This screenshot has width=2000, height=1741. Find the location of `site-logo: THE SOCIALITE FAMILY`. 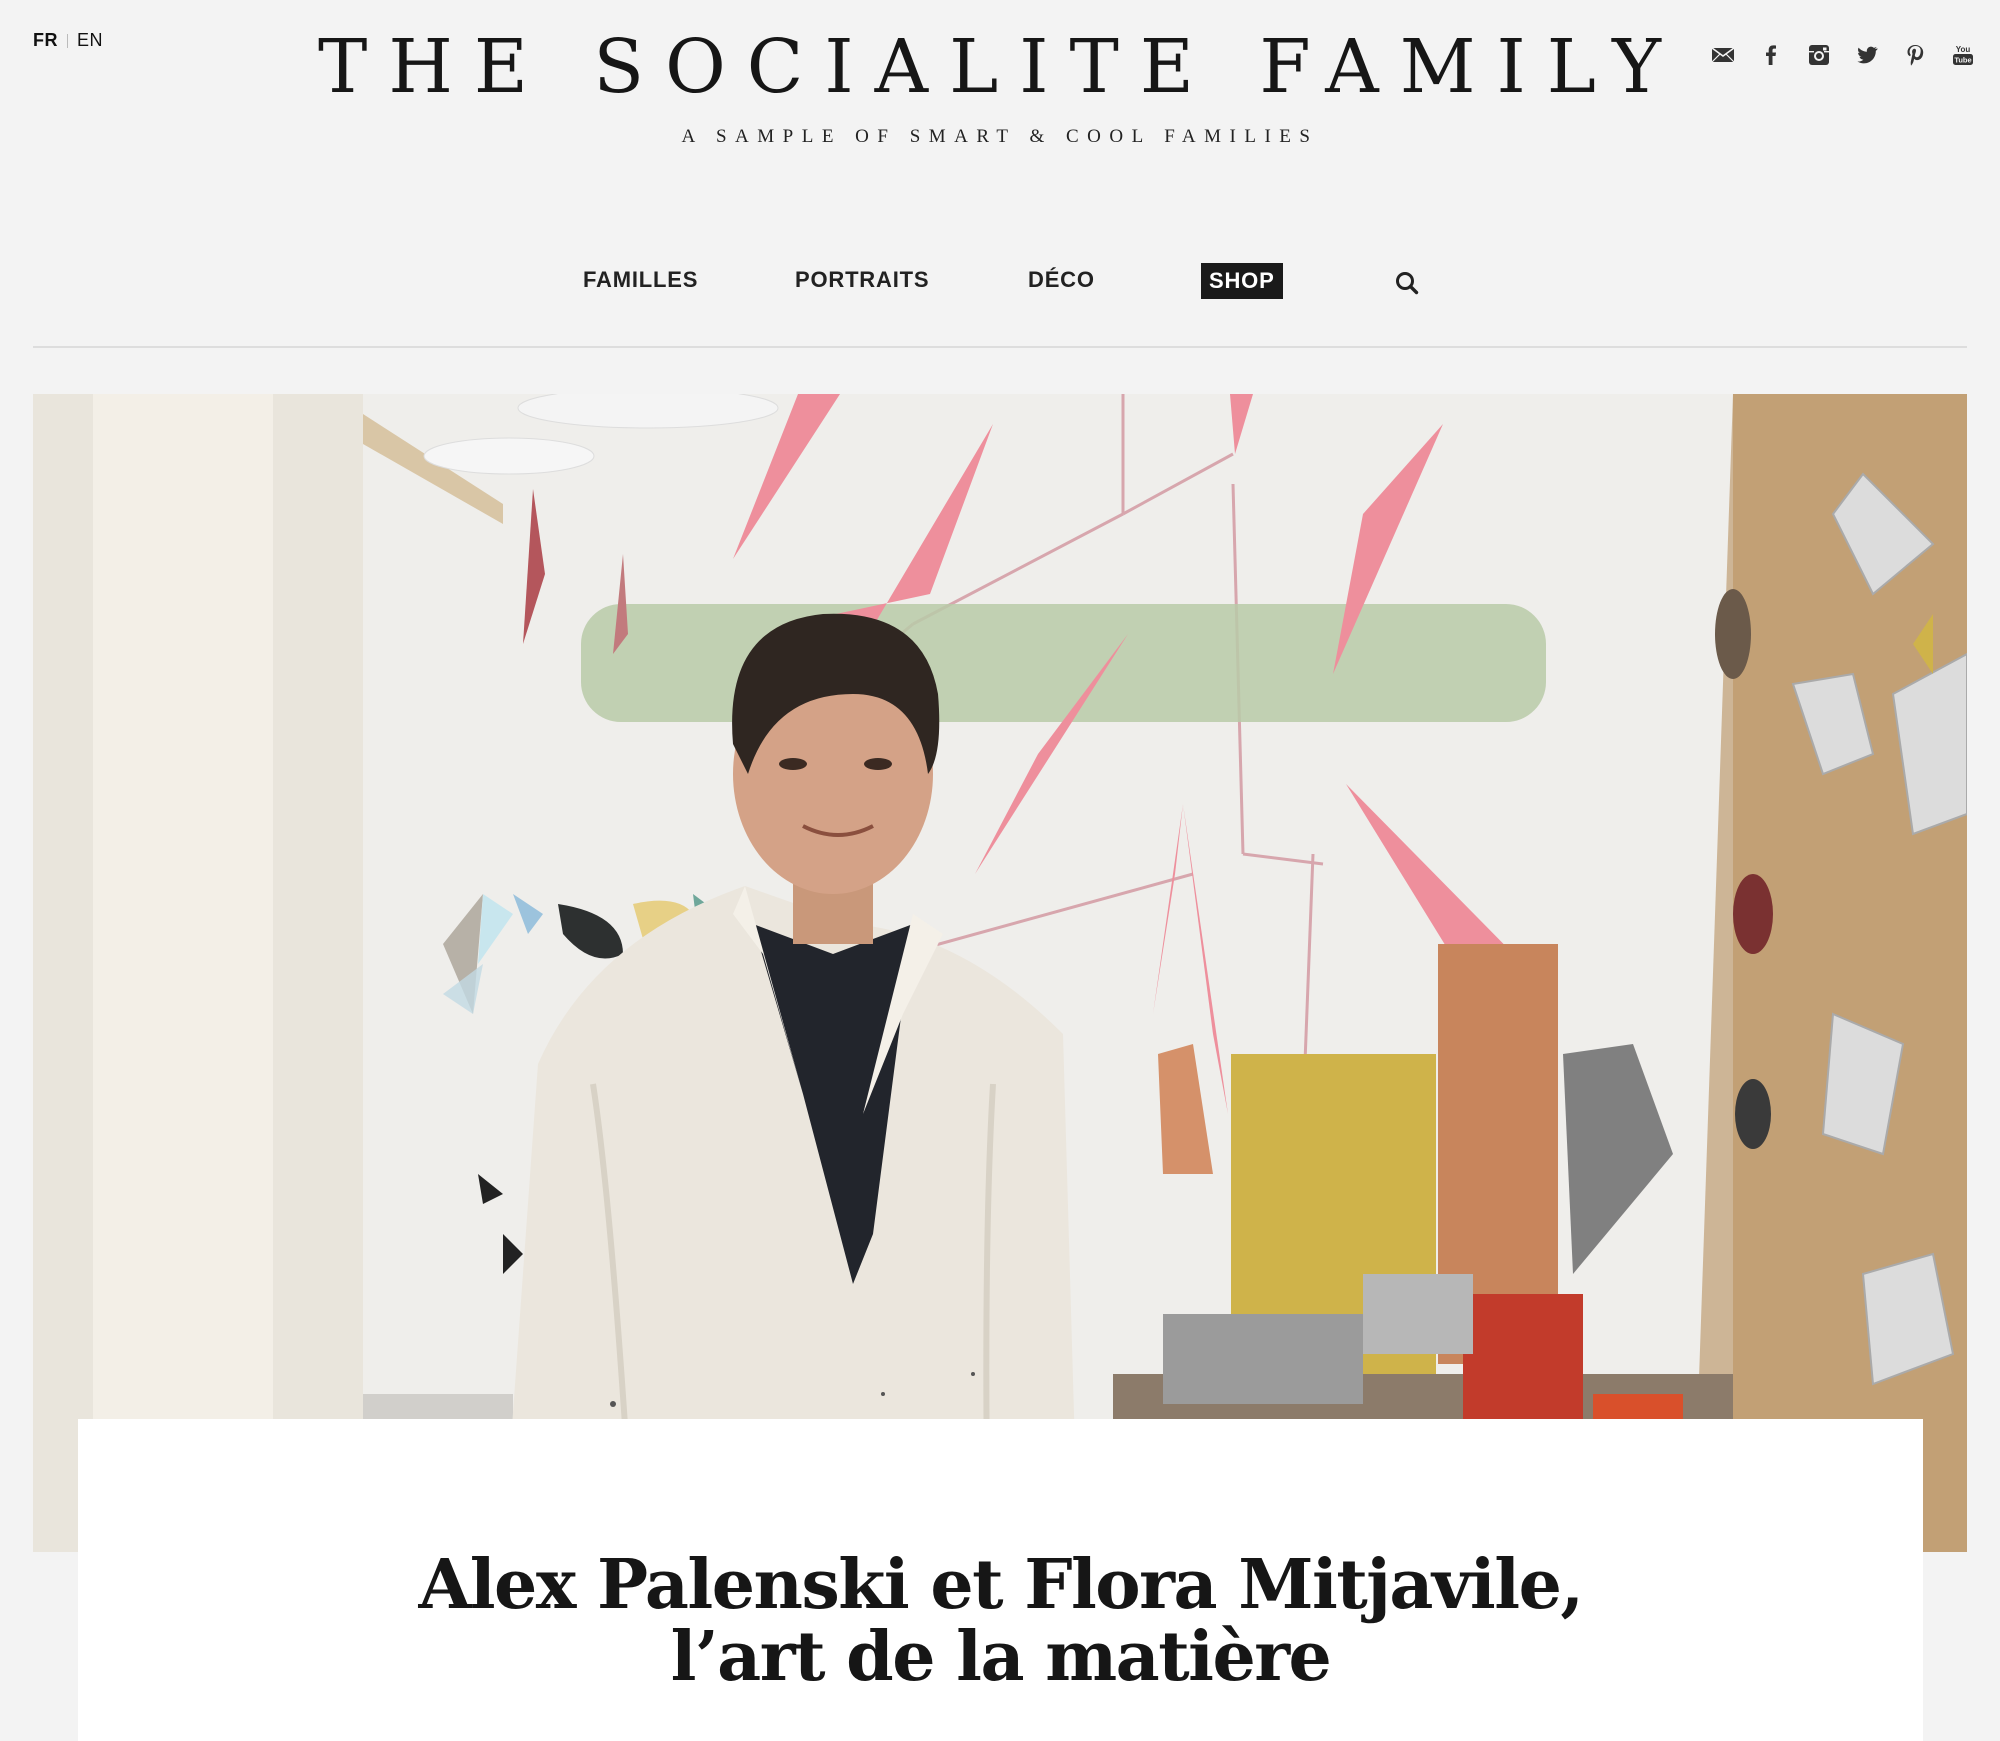

site-logo: THE SOCIALITE FAMILY is located at coordinates (1000, 67).